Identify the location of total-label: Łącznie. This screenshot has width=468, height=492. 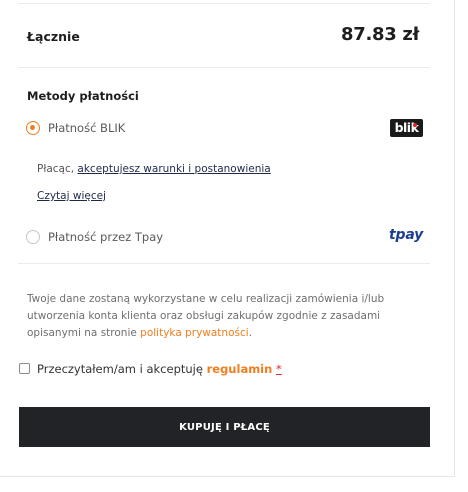
(53, 36).